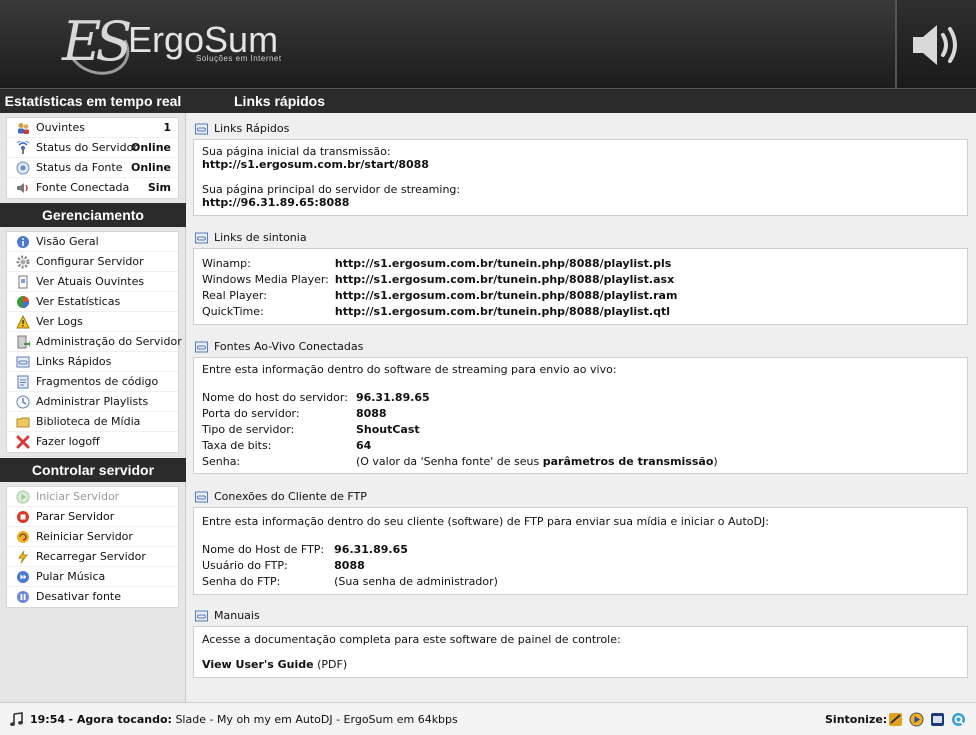 Image resolution: width=976 pixels, height=735 pixels. I want to click on nav-item-fragmentos-de-codigo: Fragmentos de código, so click(92, 382).